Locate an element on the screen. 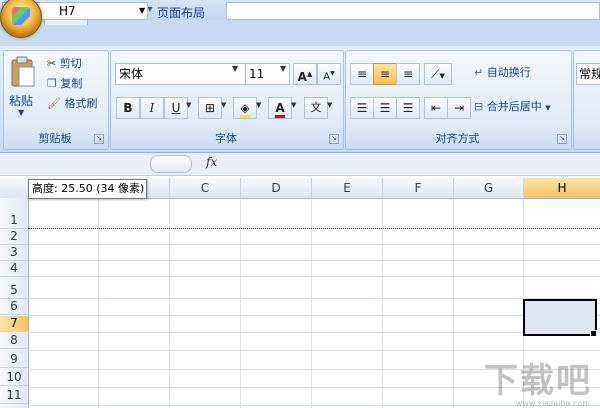  copy-icon: ❐ is located at coordinates (52, 83).